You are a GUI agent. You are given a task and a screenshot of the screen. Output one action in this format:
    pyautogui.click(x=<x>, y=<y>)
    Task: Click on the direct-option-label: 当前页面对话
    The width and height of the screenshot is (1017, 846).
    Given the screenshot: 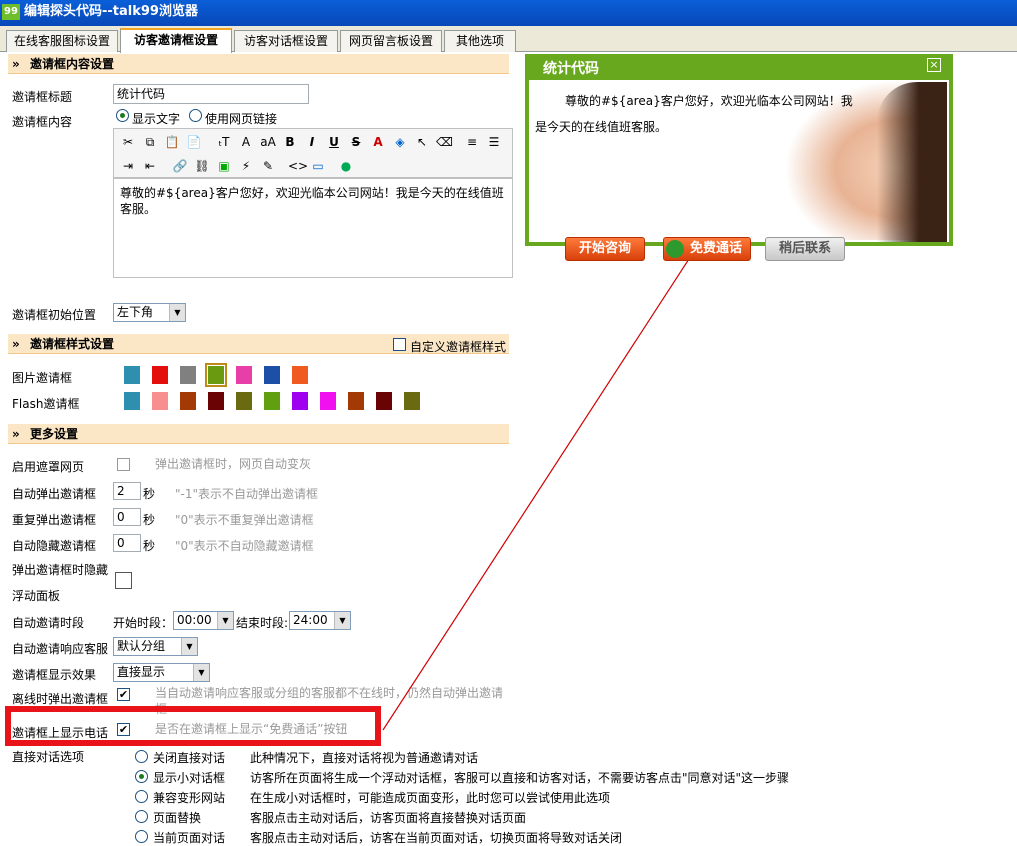 What is the action you would take?
    pyautogui.click(x=189, y=838)
    